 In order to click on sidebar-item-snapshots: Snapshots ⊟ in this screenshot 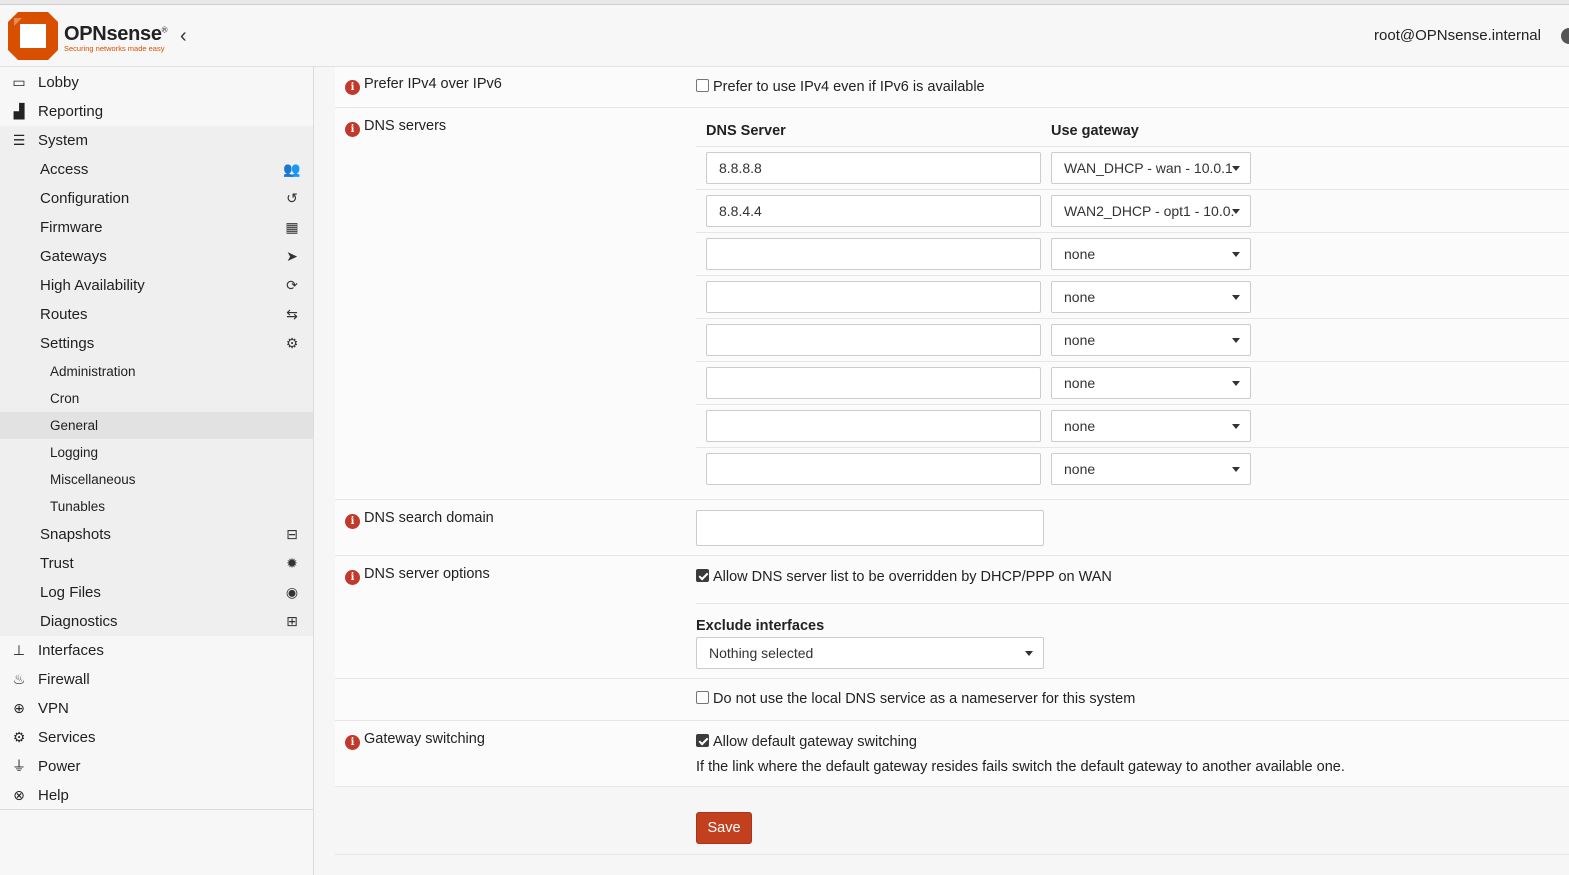, I will do `click(156, 534)`.